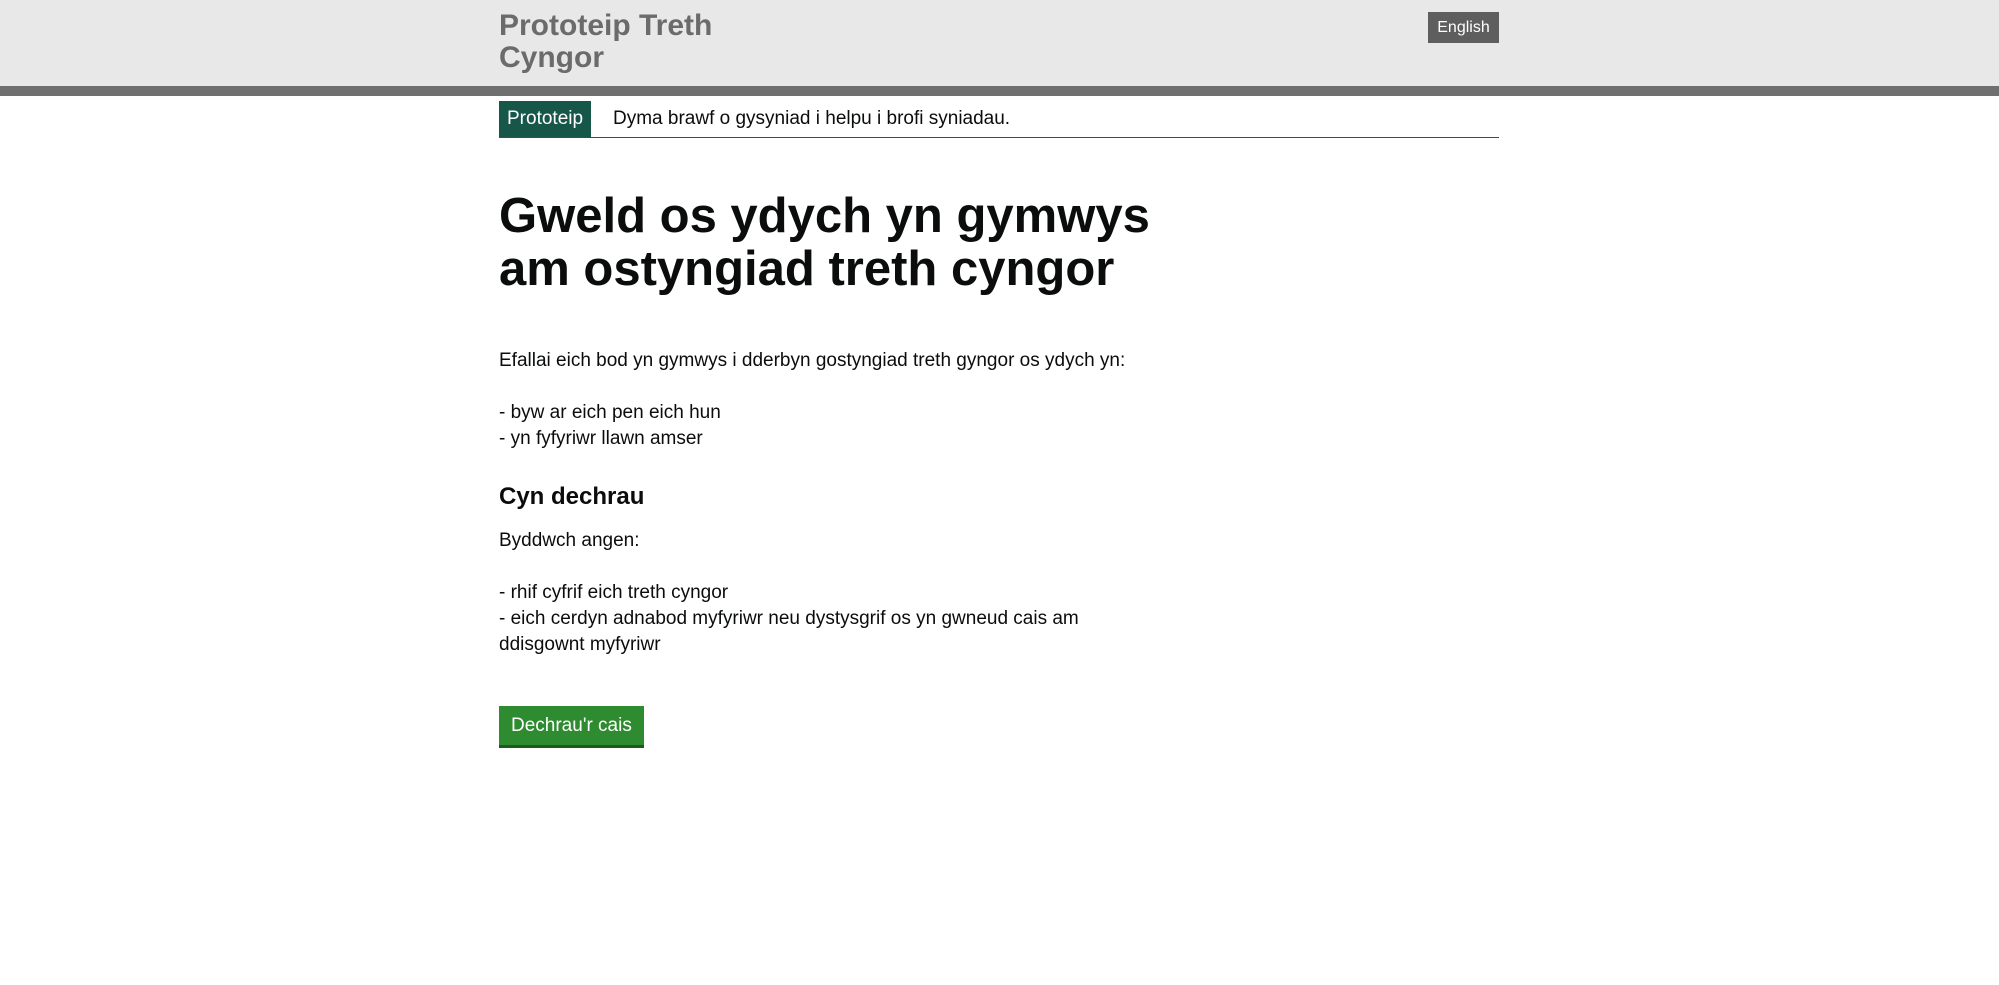 The height and width of the screenshot is (985, 1999). I want to click on list-item: - yn fyfyriwr llawn amser, so click(601, 438).